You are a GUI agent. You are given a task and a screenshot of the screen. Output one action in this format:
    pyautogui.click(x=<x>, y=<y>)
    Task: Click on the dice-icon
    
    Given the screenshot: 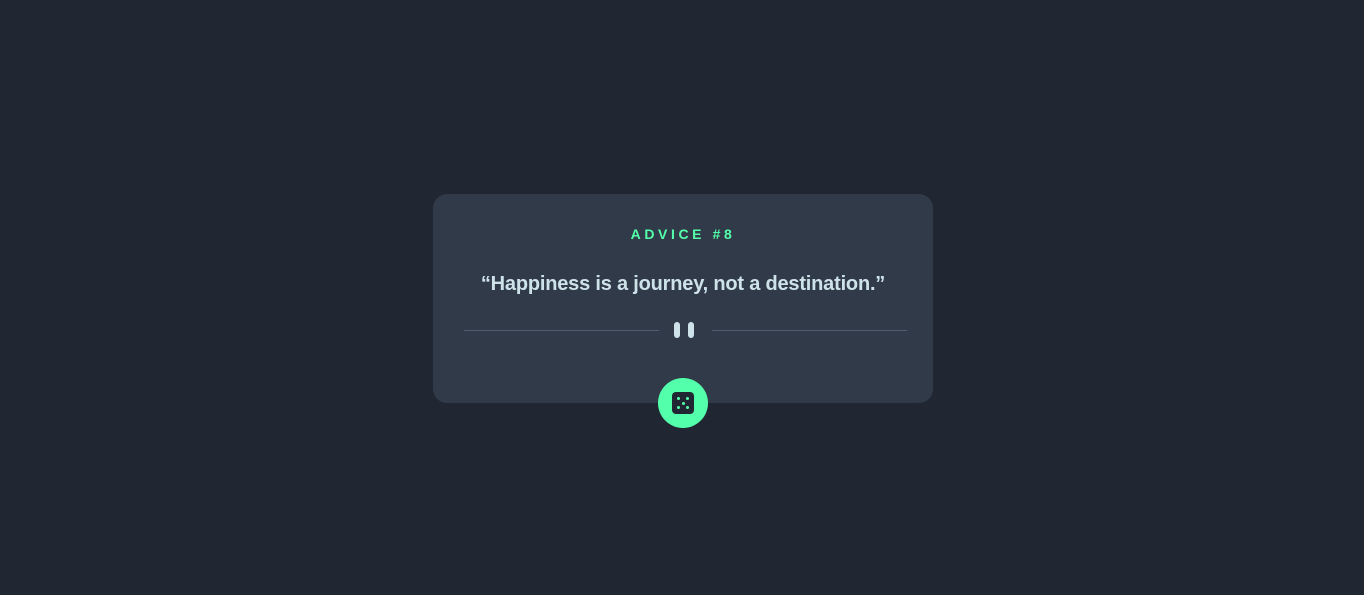 What is the action you would take?
    pyautogui.click(x=683, y=403)
    